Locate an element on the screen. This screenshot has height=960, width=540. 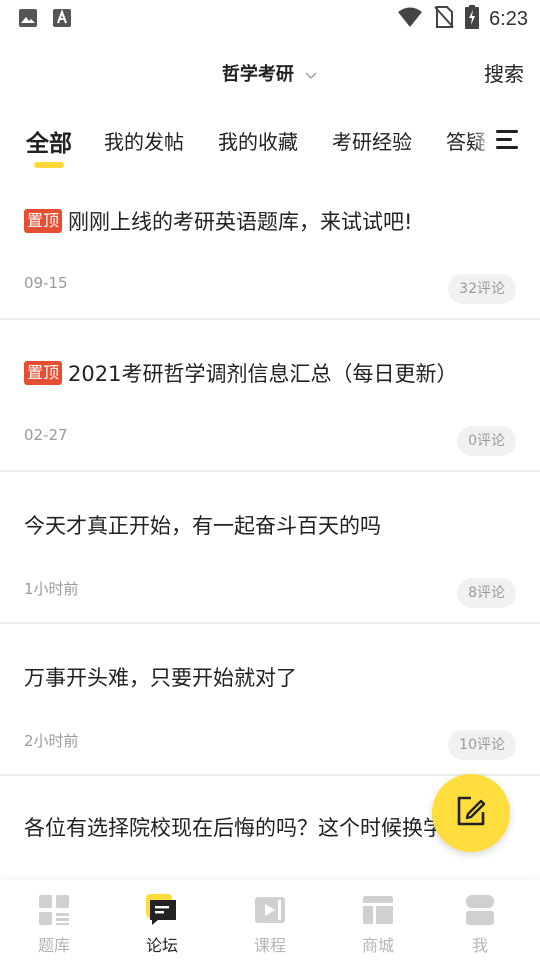
compose-post-button is located at coordinates (471, 813).